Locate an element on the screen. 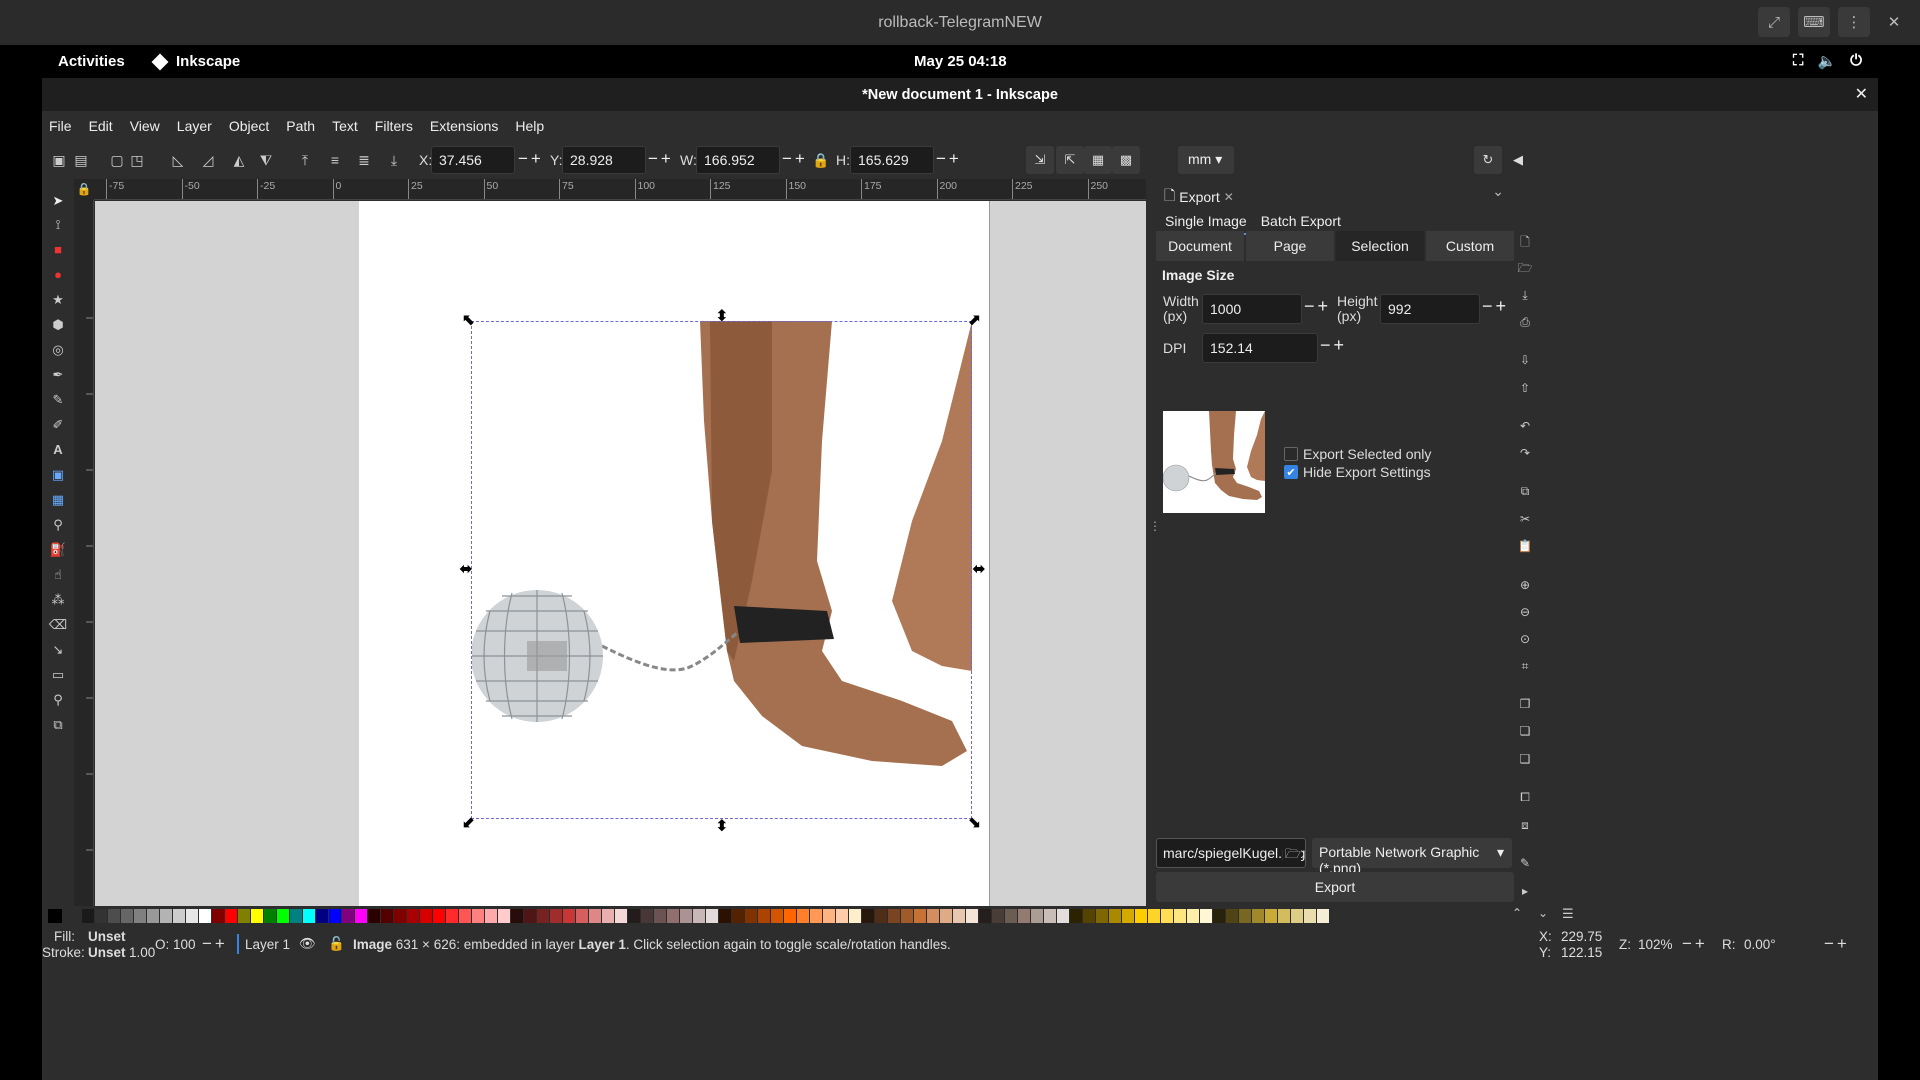 The image size is (1920, 1080). height-field: 992 is located at coordinates (1430, 309).